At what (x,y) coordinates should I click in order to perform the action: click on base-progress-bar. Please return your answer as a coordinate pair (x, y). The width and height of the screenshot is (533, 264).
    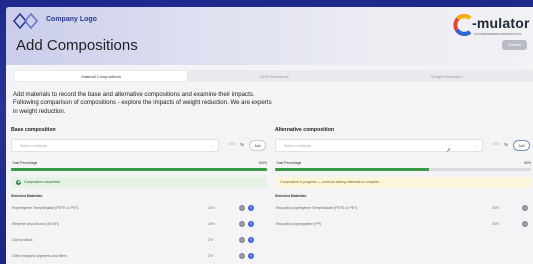
    Looking at the image, I should click on (139, 169).